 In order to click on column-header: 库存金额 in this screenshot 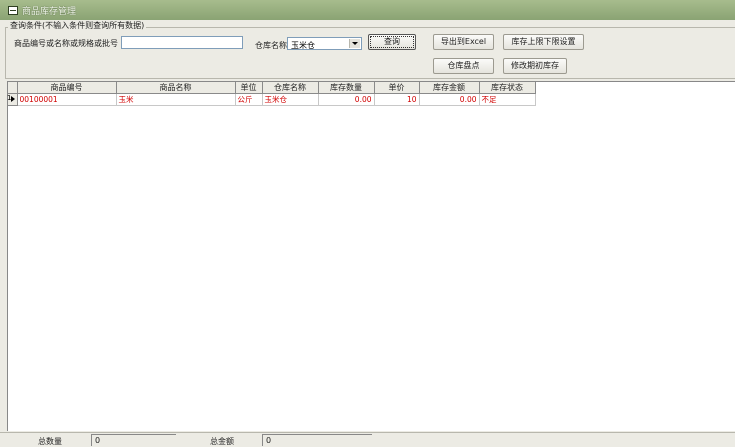, I will do `click(449, 88)`.